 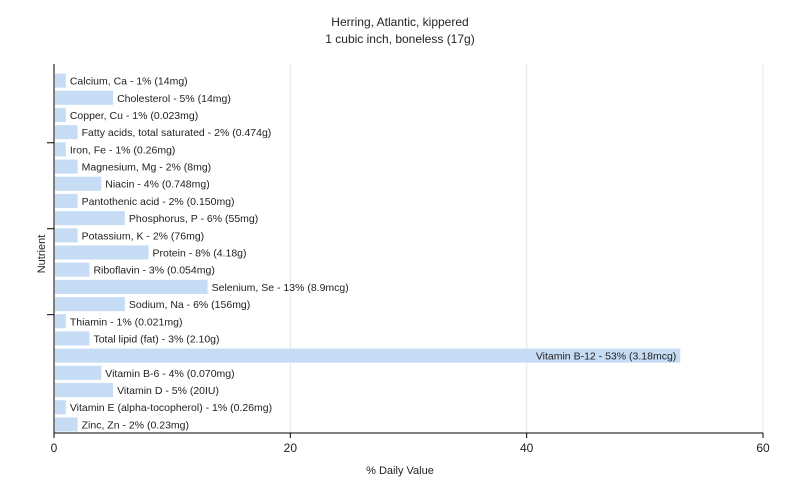 I want to click on bar-data-label: Riboflavin - 3% (0.054mg), so click(x=153, y=271).